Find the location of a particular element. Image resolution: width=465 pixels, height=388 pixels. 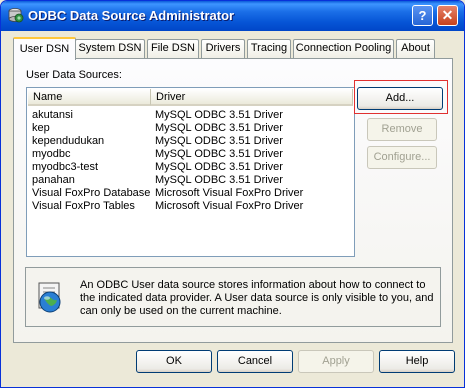

apply-button: Apply is located at coordinates (336, 361).